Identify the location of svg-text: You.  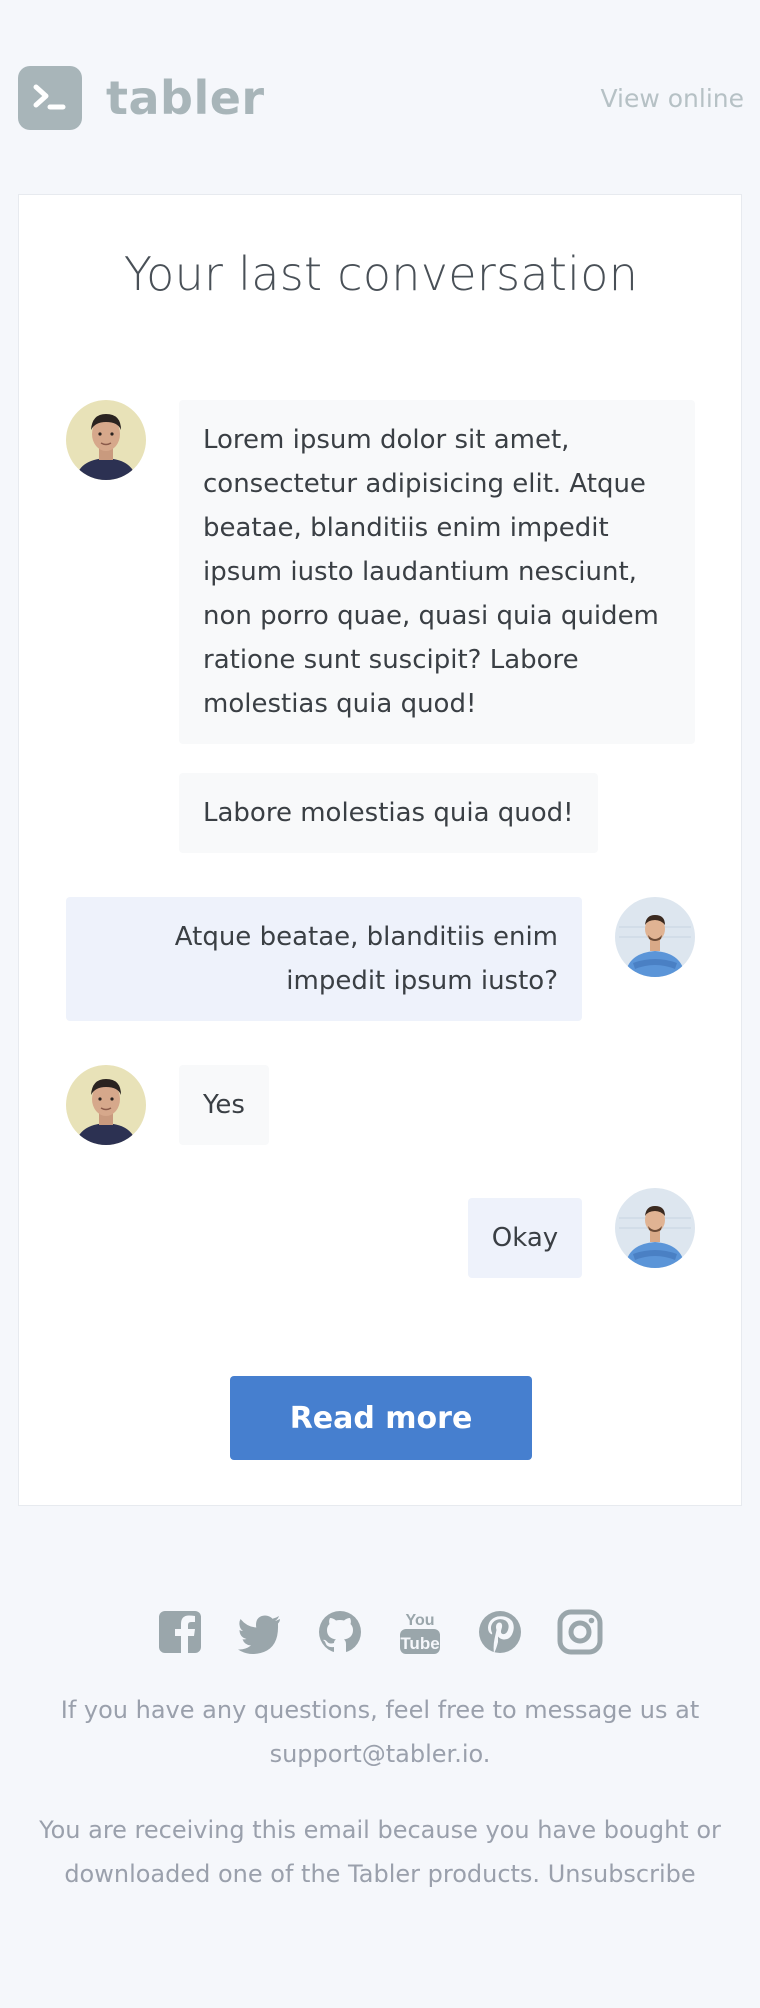
(419, 1620).